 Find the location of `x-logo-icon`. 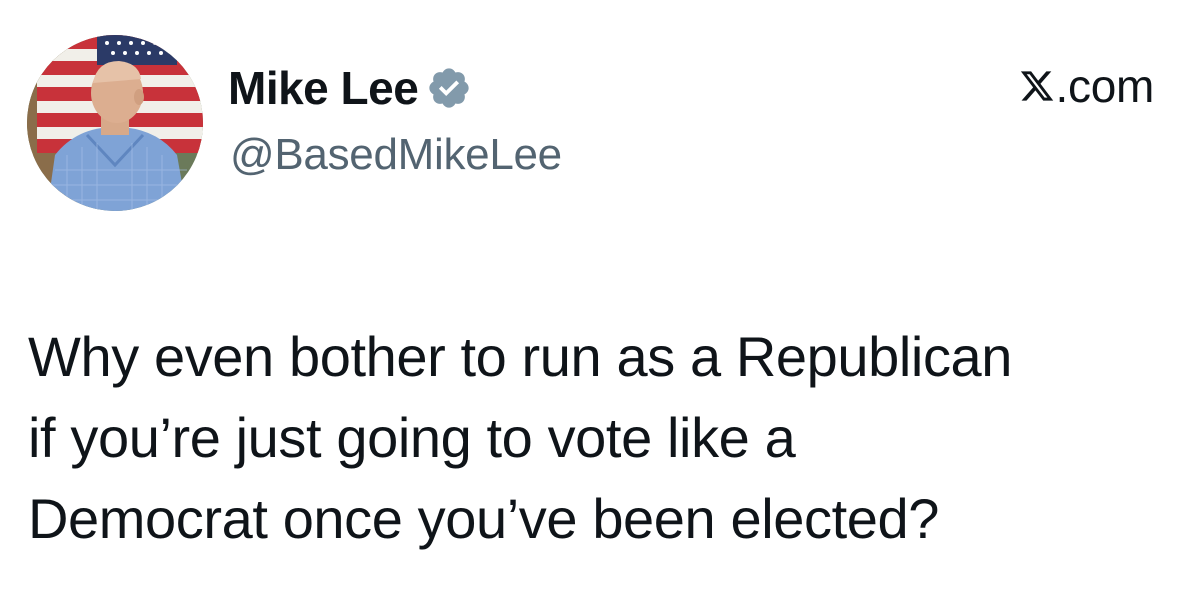

x-logo-icon is located at coordinates (1036, 86).